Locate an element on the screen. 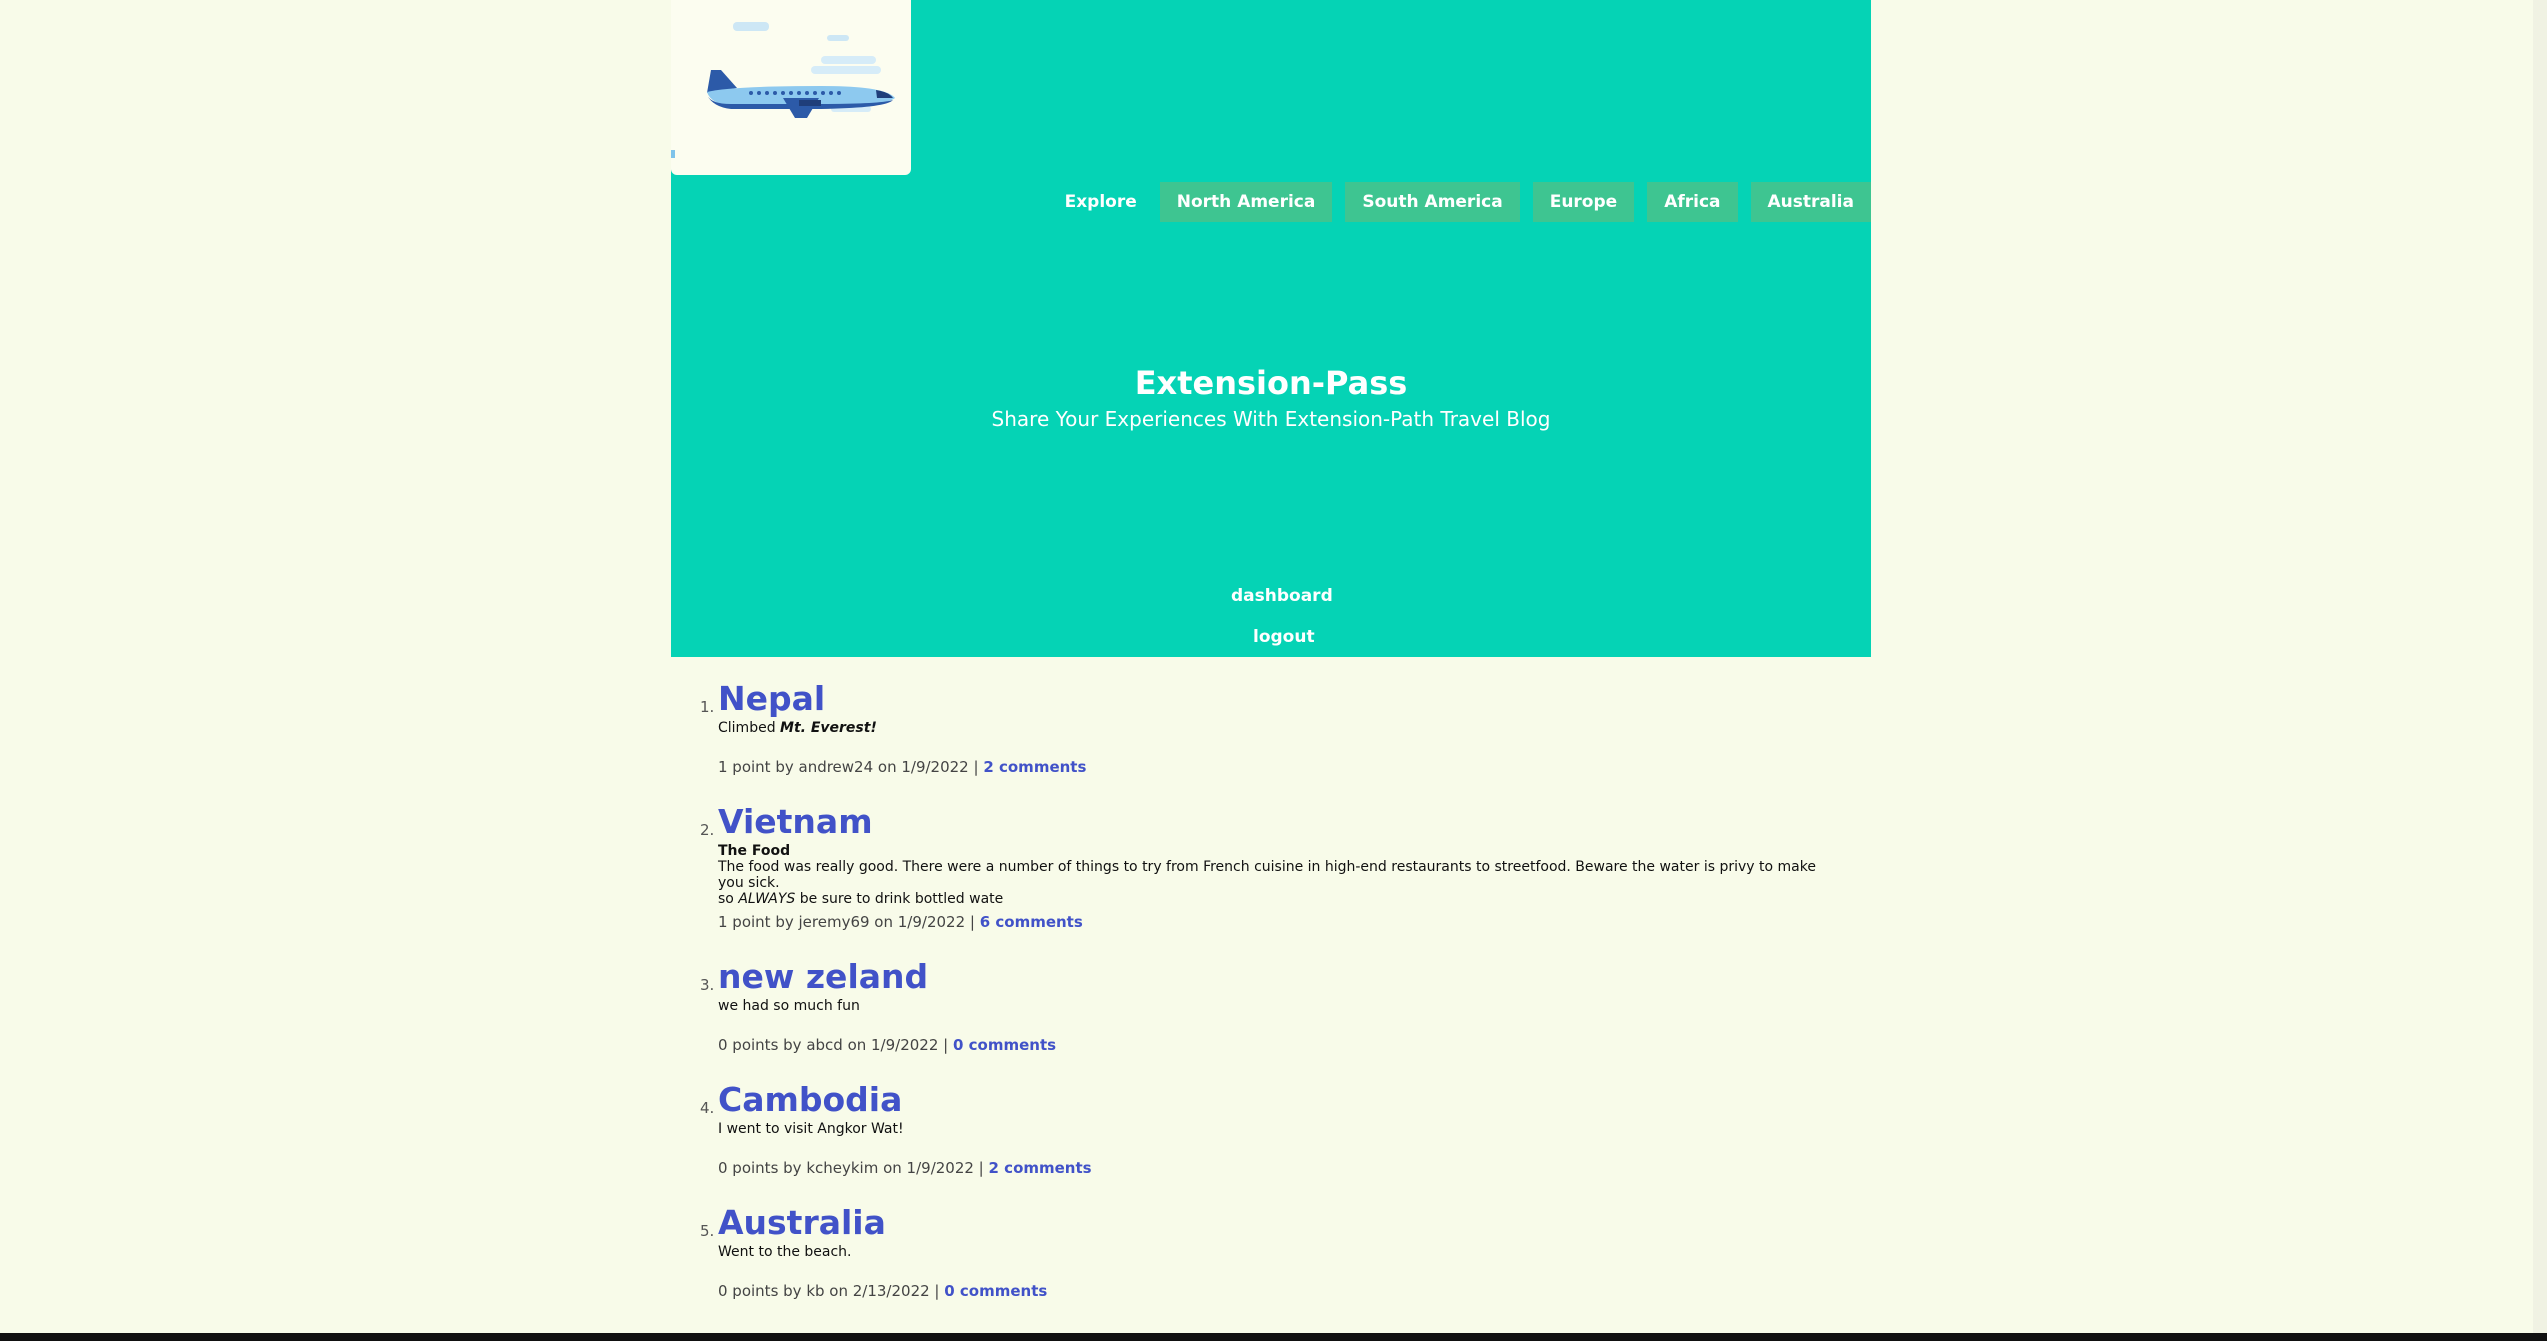 Image resolution: width=2547 pixels, height=1341 pixels. post-body-emphasis: ALWAYS is located at coordinates (767, 899).